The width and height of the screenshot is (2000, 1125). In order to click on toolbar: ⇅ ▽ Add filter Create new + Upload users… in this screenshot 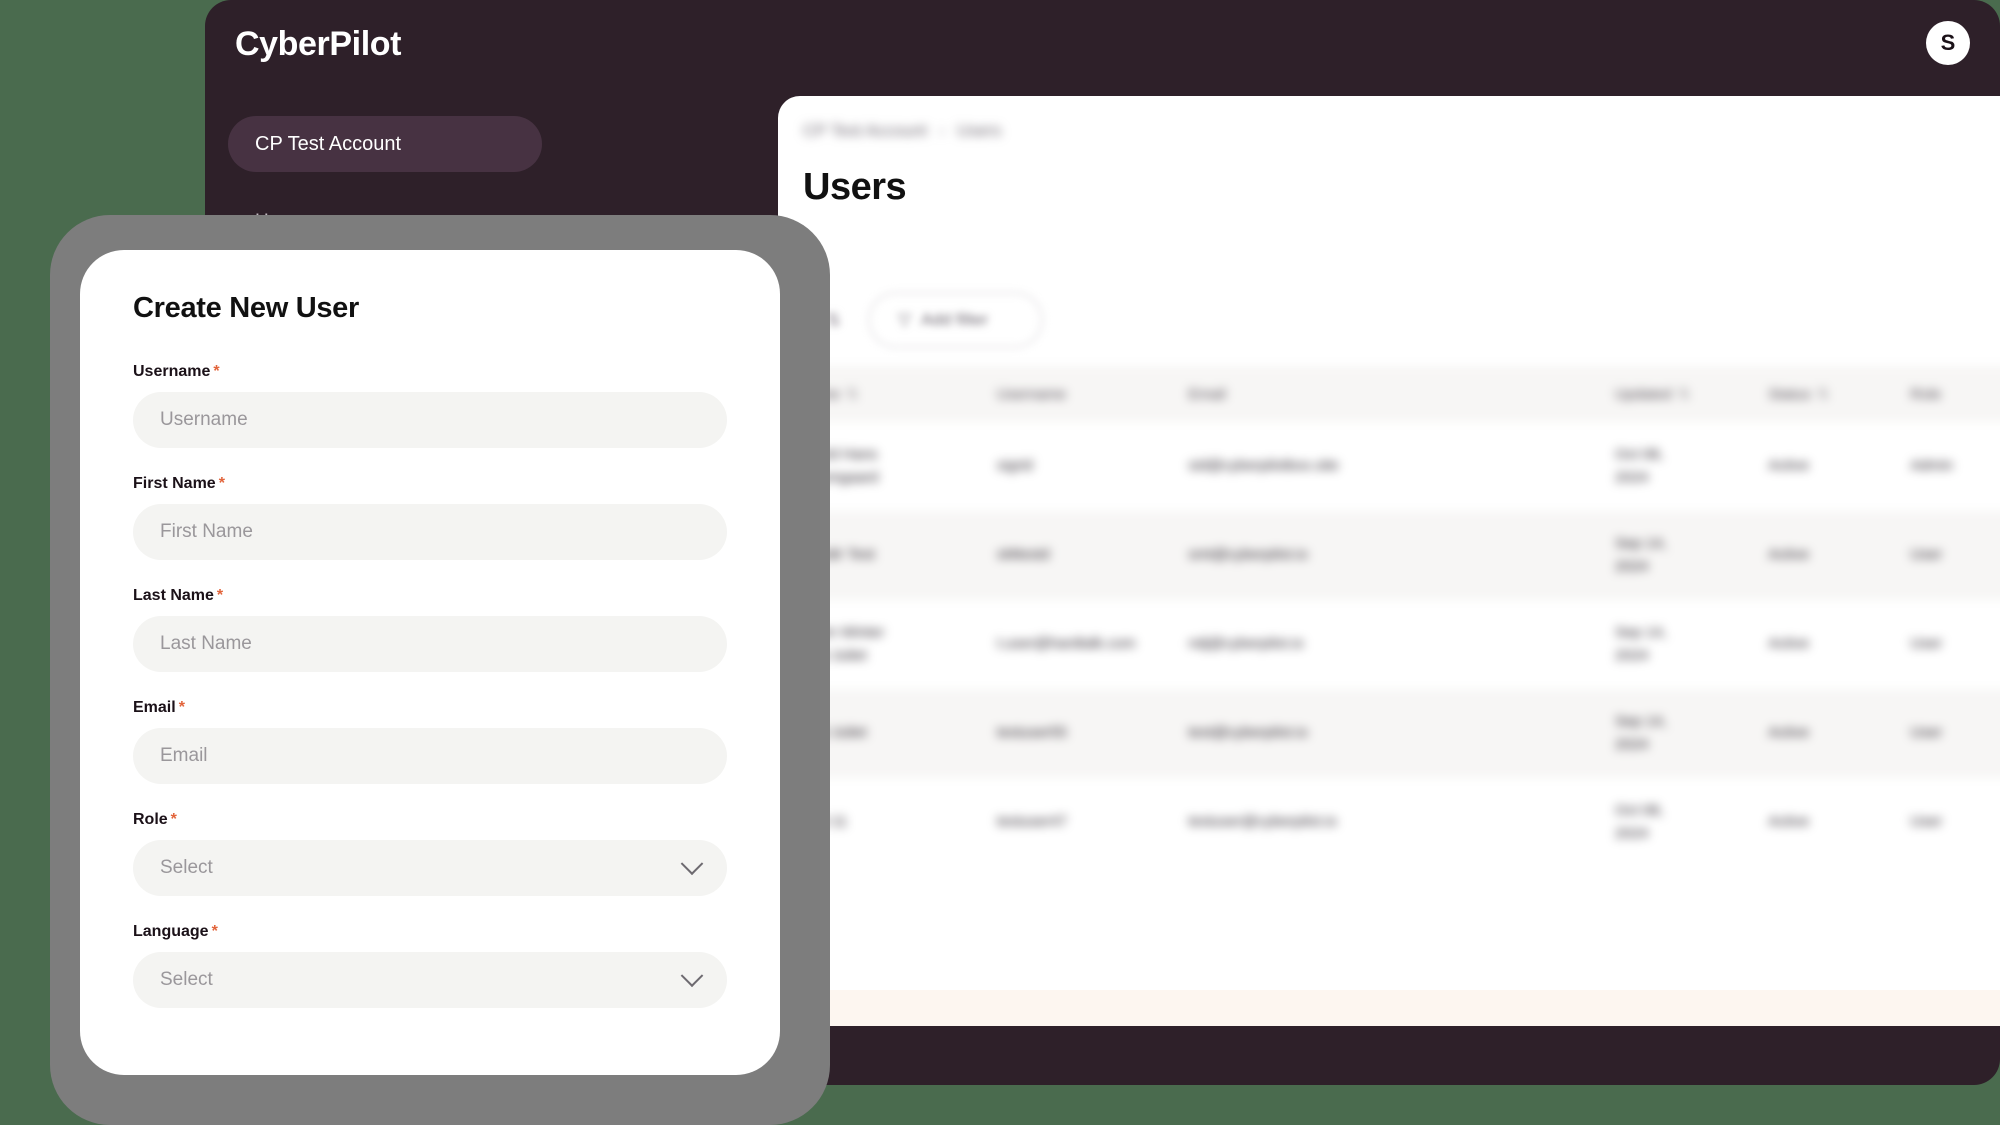, I will do `click(1389, 320)`.